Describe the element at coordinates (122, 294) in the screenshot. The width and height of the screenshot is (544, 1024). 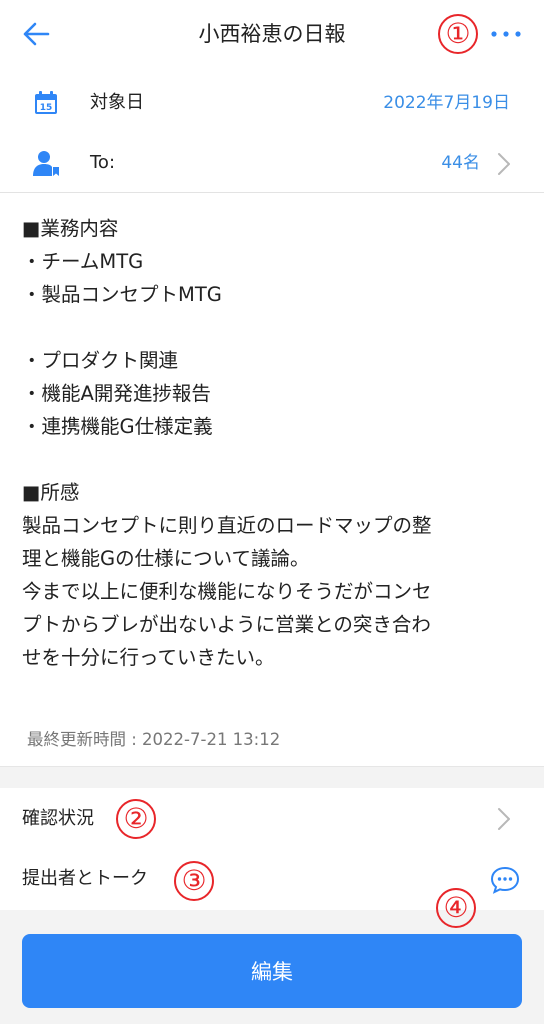
I see `body-line: ・製品コンセプトMTG` at that location.